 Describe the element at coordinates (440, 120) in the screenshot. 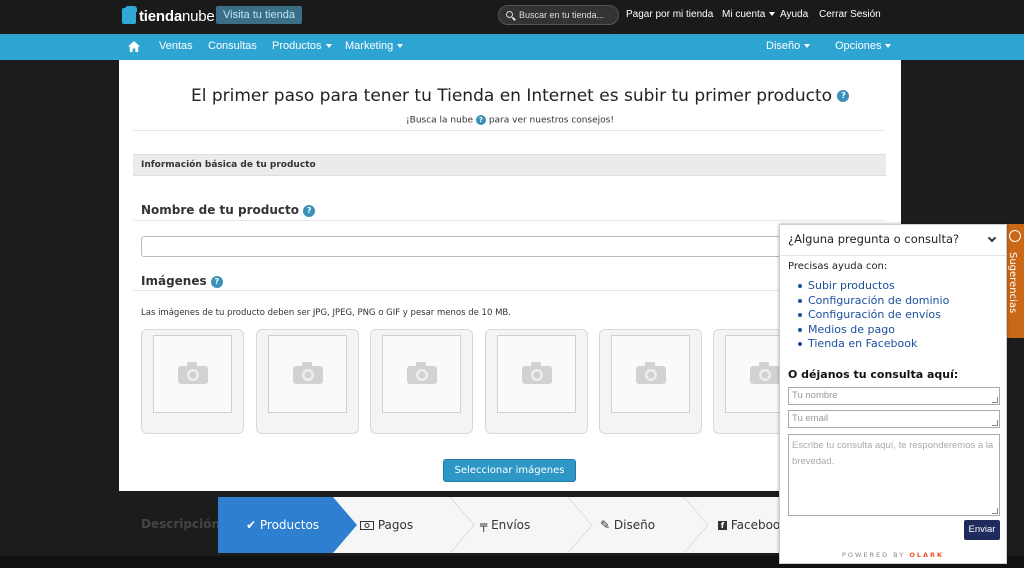

I see `tips-subtitle-before: ¡Busca la nube` at that location.